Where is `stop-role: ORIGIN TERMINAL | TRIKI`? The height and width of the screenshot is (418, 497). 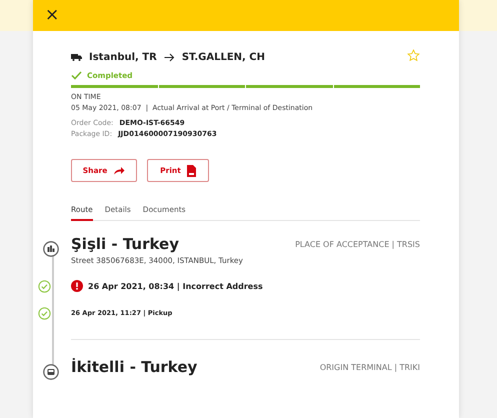
stop-role: ORIGIN TERMINAL | TRIKI is located at coordinates (370, 367).